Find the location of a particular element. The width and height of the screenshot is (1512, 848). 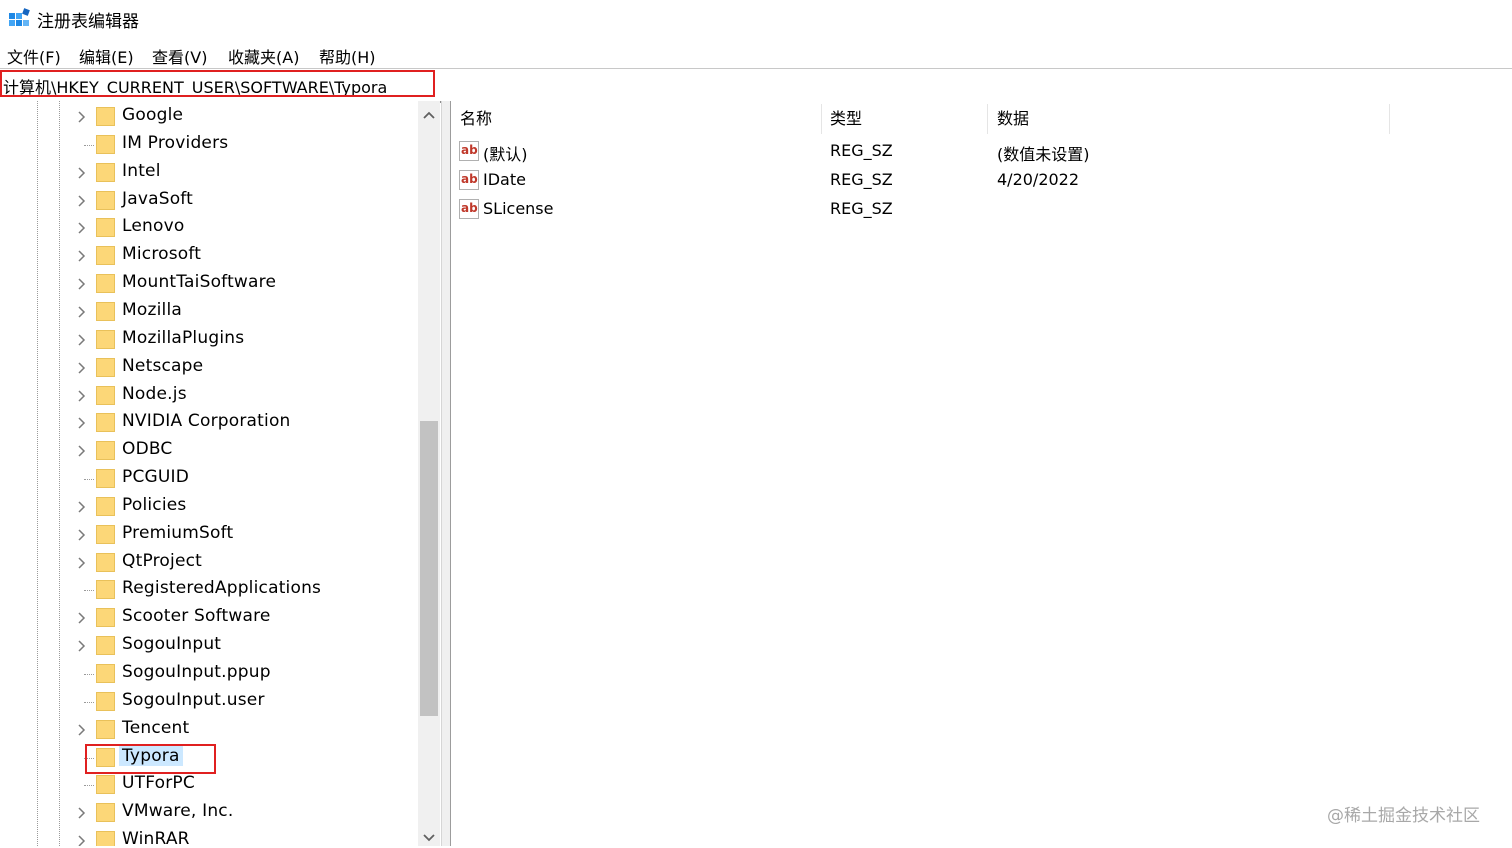

tree-item-label: Intel is located at coordinates (141, 170).